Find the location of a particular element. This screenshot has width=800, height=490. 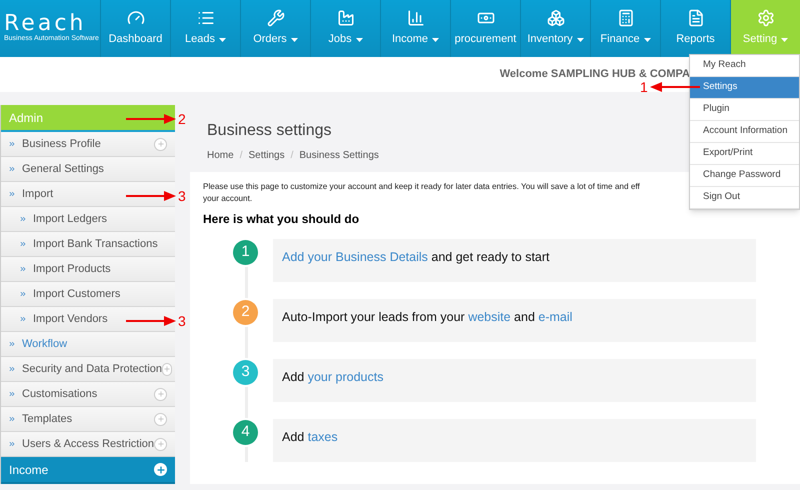

welcome-text: Welcome SAMPLING HUB & COMPA is located at coordinates (595, 74).